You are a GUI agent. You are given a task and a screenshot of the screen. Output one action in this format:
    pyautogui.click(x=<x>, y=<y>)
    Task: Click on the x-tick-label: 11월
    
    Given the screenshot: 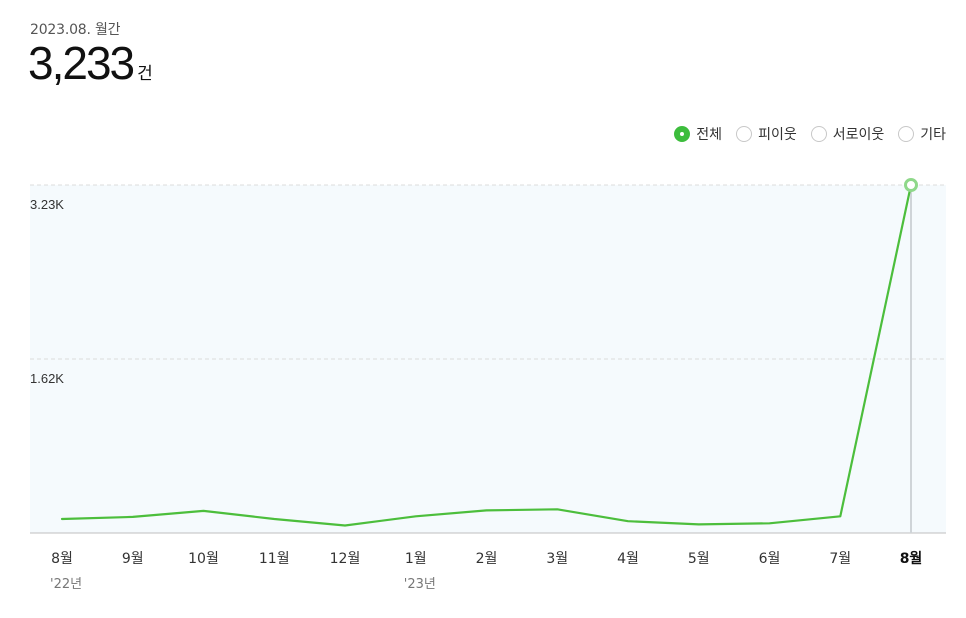 What is the action you would take?
    pyautogui.click(x=274, y=559)
    